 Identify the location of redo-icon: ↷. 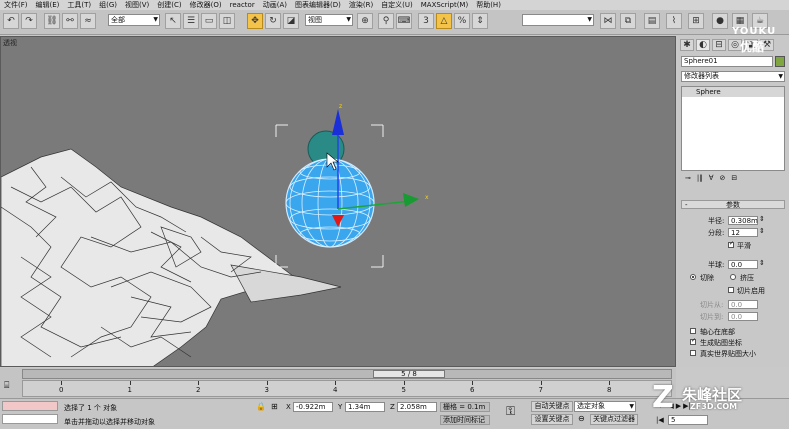
(29, 21).